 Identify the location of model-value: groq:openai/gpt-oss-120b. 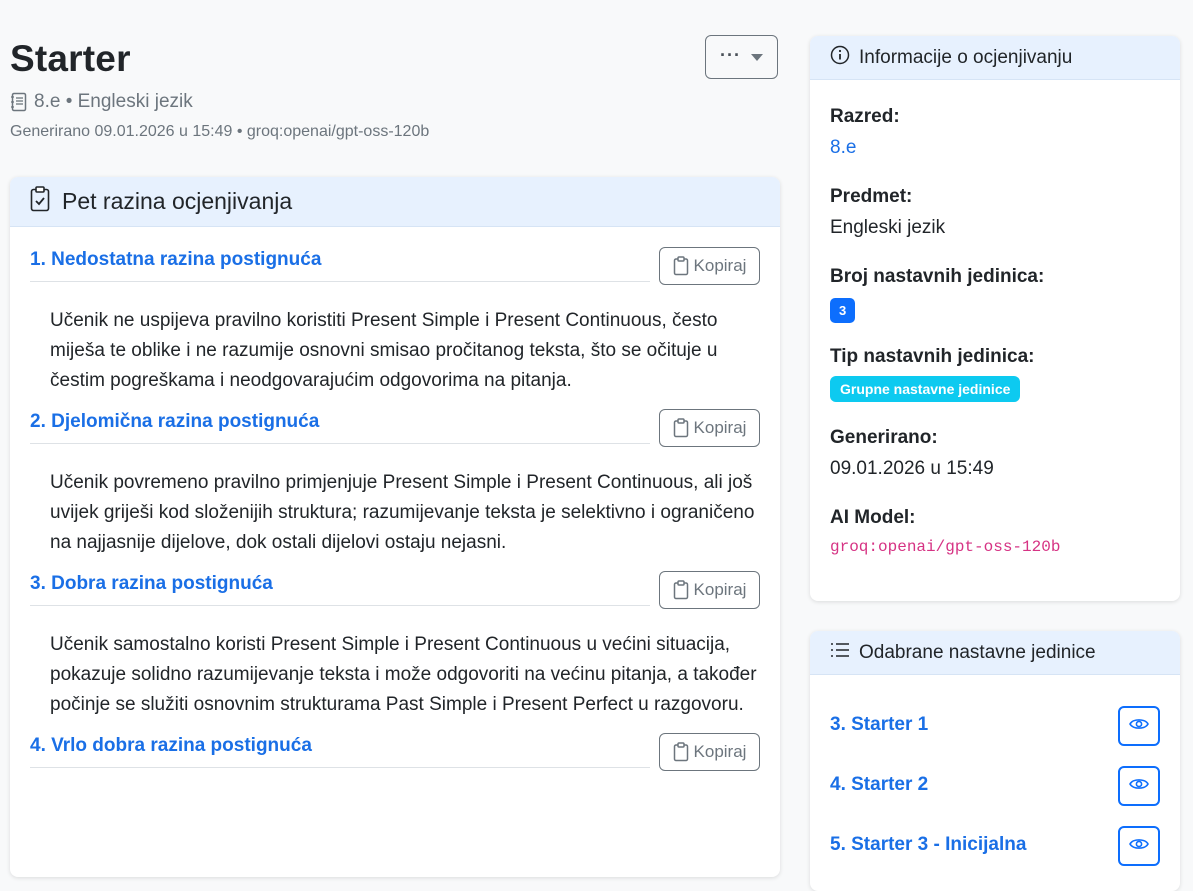
(945, 547).